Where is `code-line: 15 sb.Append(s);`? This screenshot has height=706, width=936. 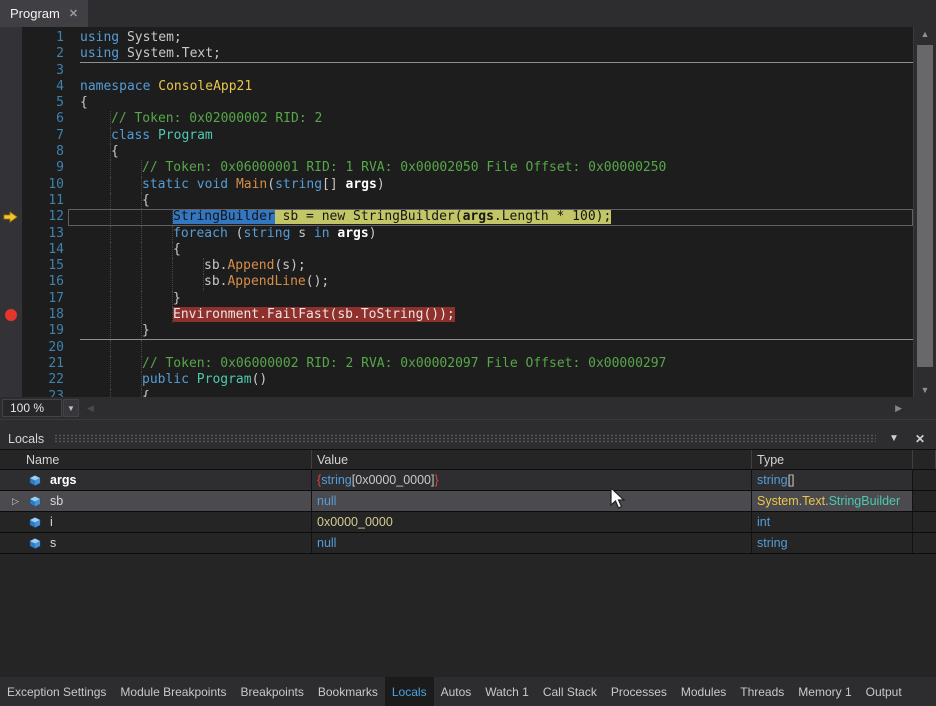
code-line: 15 sb.Append(s); is located at coordinates (456, 266).